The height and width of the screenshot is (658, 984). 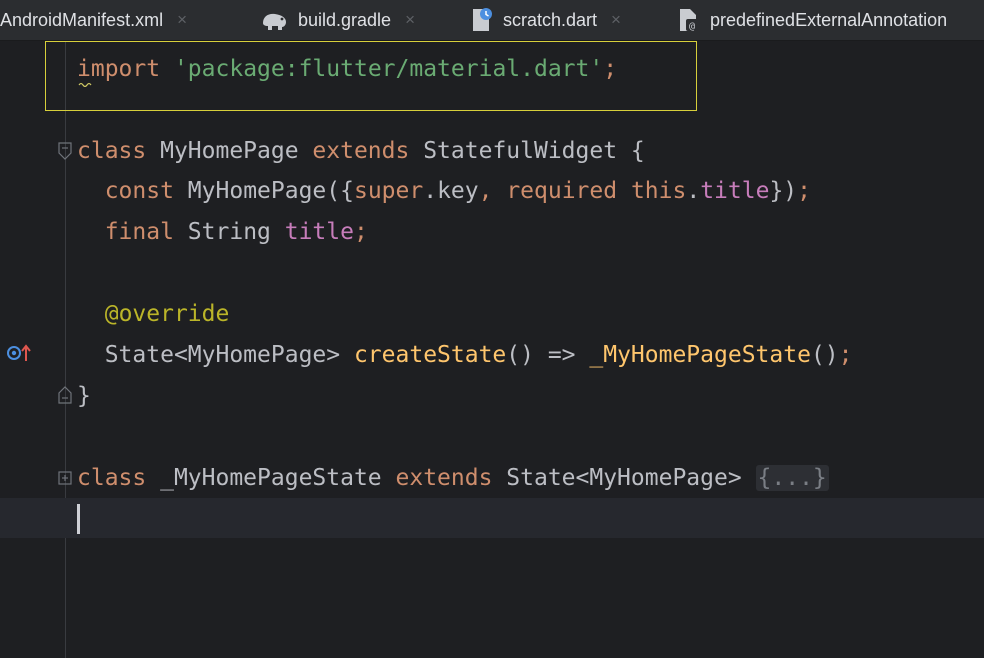 I want to click on folded-region: {...}, so click(x=792, y=478).